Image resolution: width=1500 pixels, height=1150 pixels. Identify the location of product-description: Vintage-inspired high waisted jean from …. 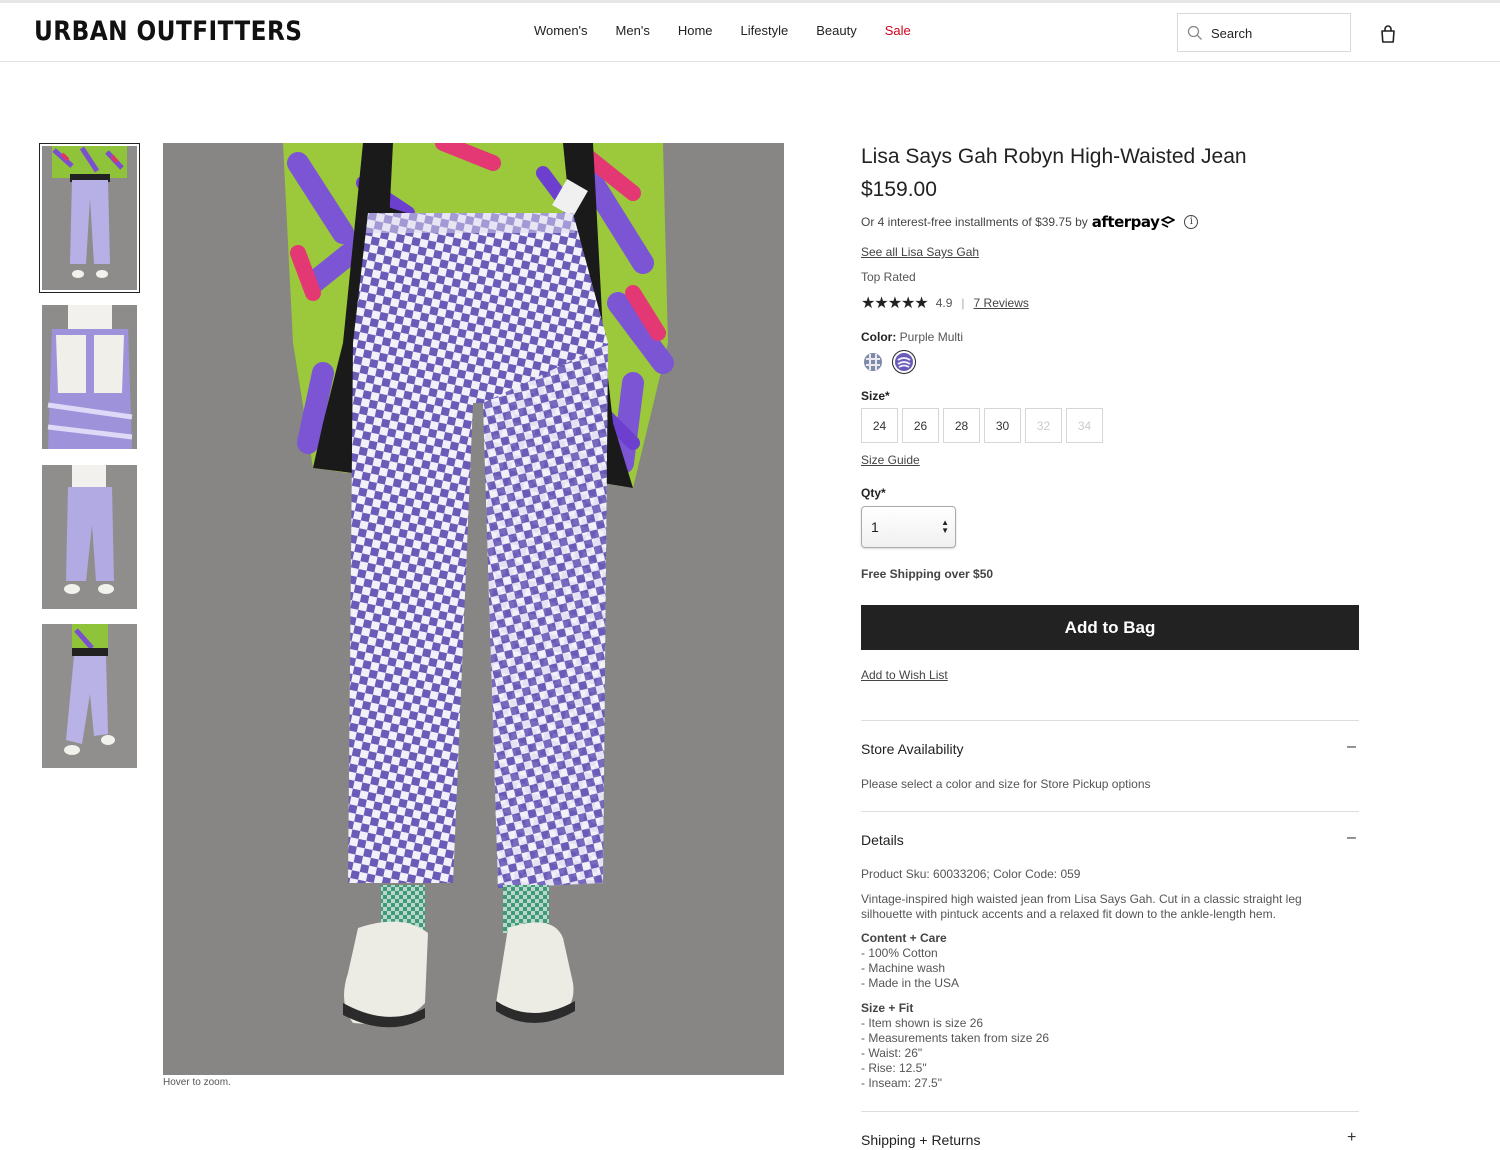
(1081, 906).